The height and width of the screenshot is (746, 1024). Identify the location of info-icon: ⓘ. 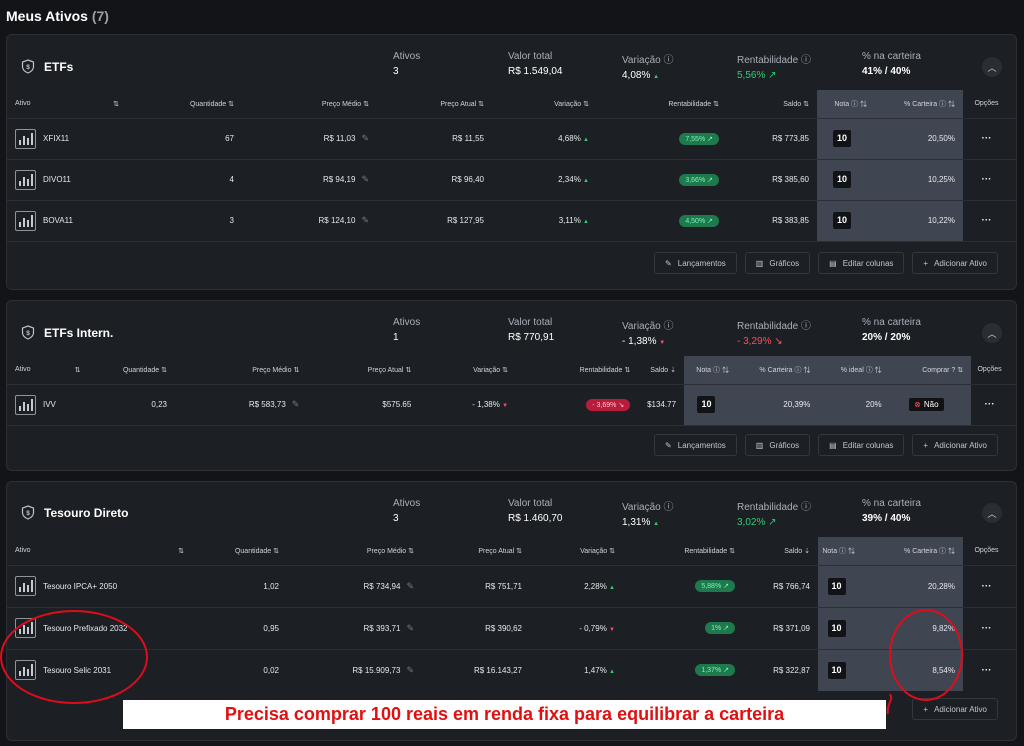
(668, 60).